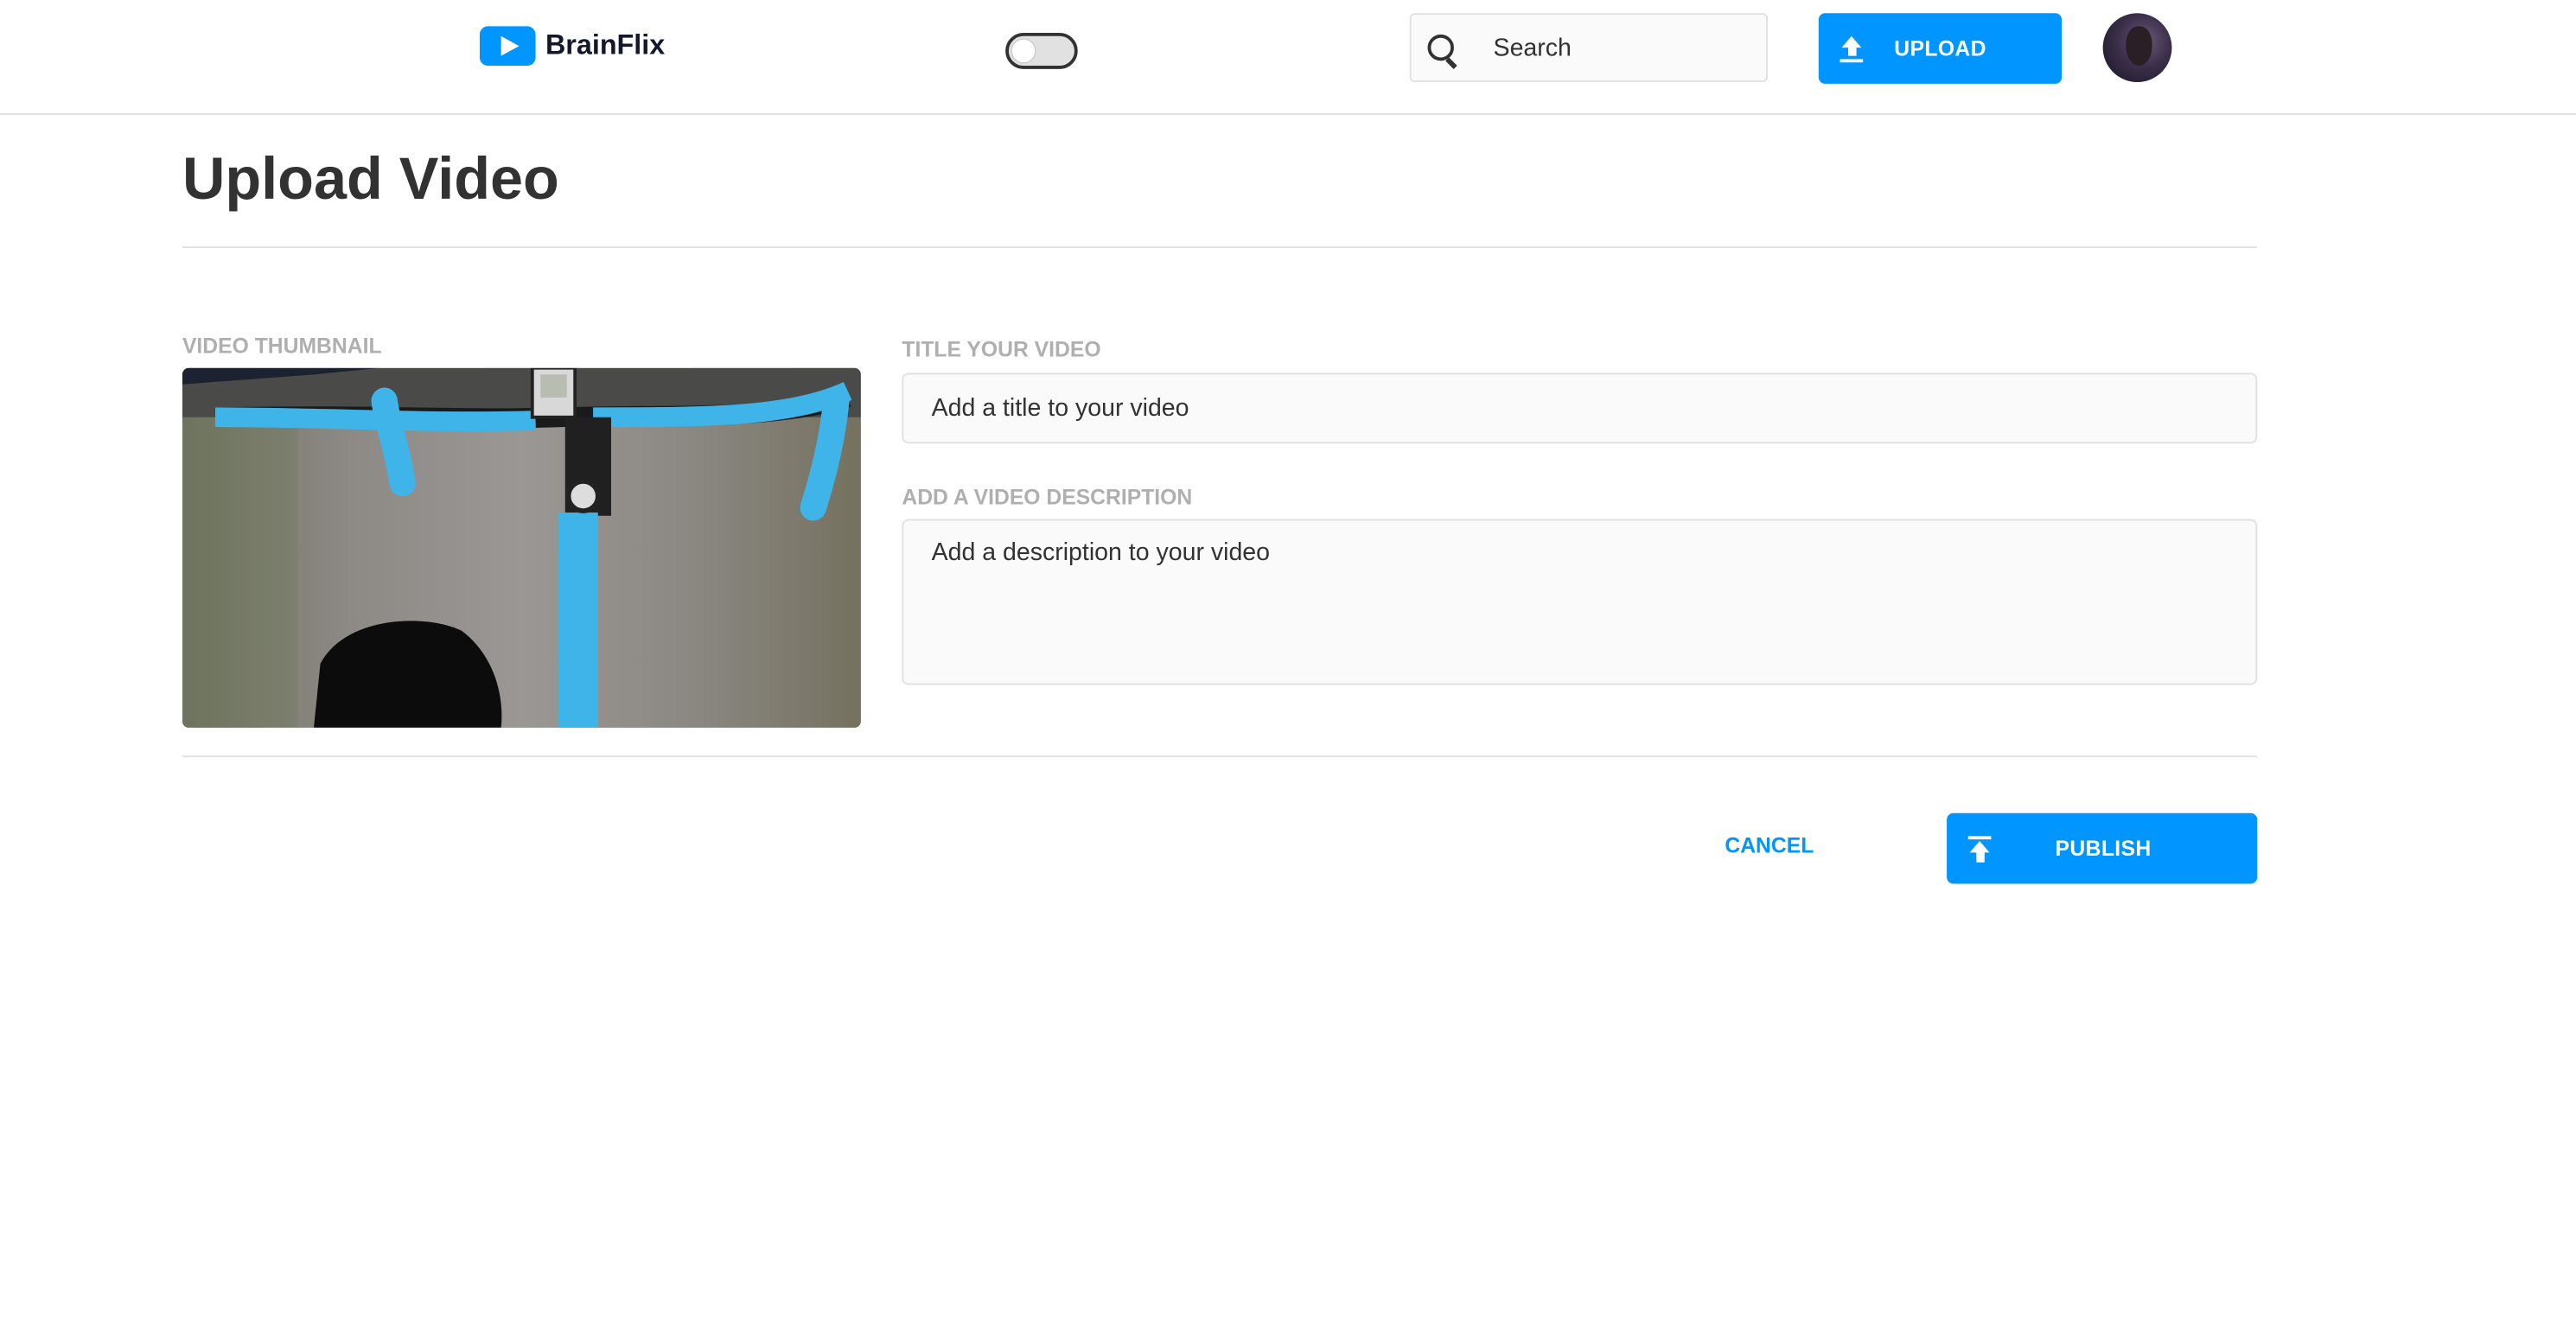  I want to click on video-title-input, so click(1580, 408).